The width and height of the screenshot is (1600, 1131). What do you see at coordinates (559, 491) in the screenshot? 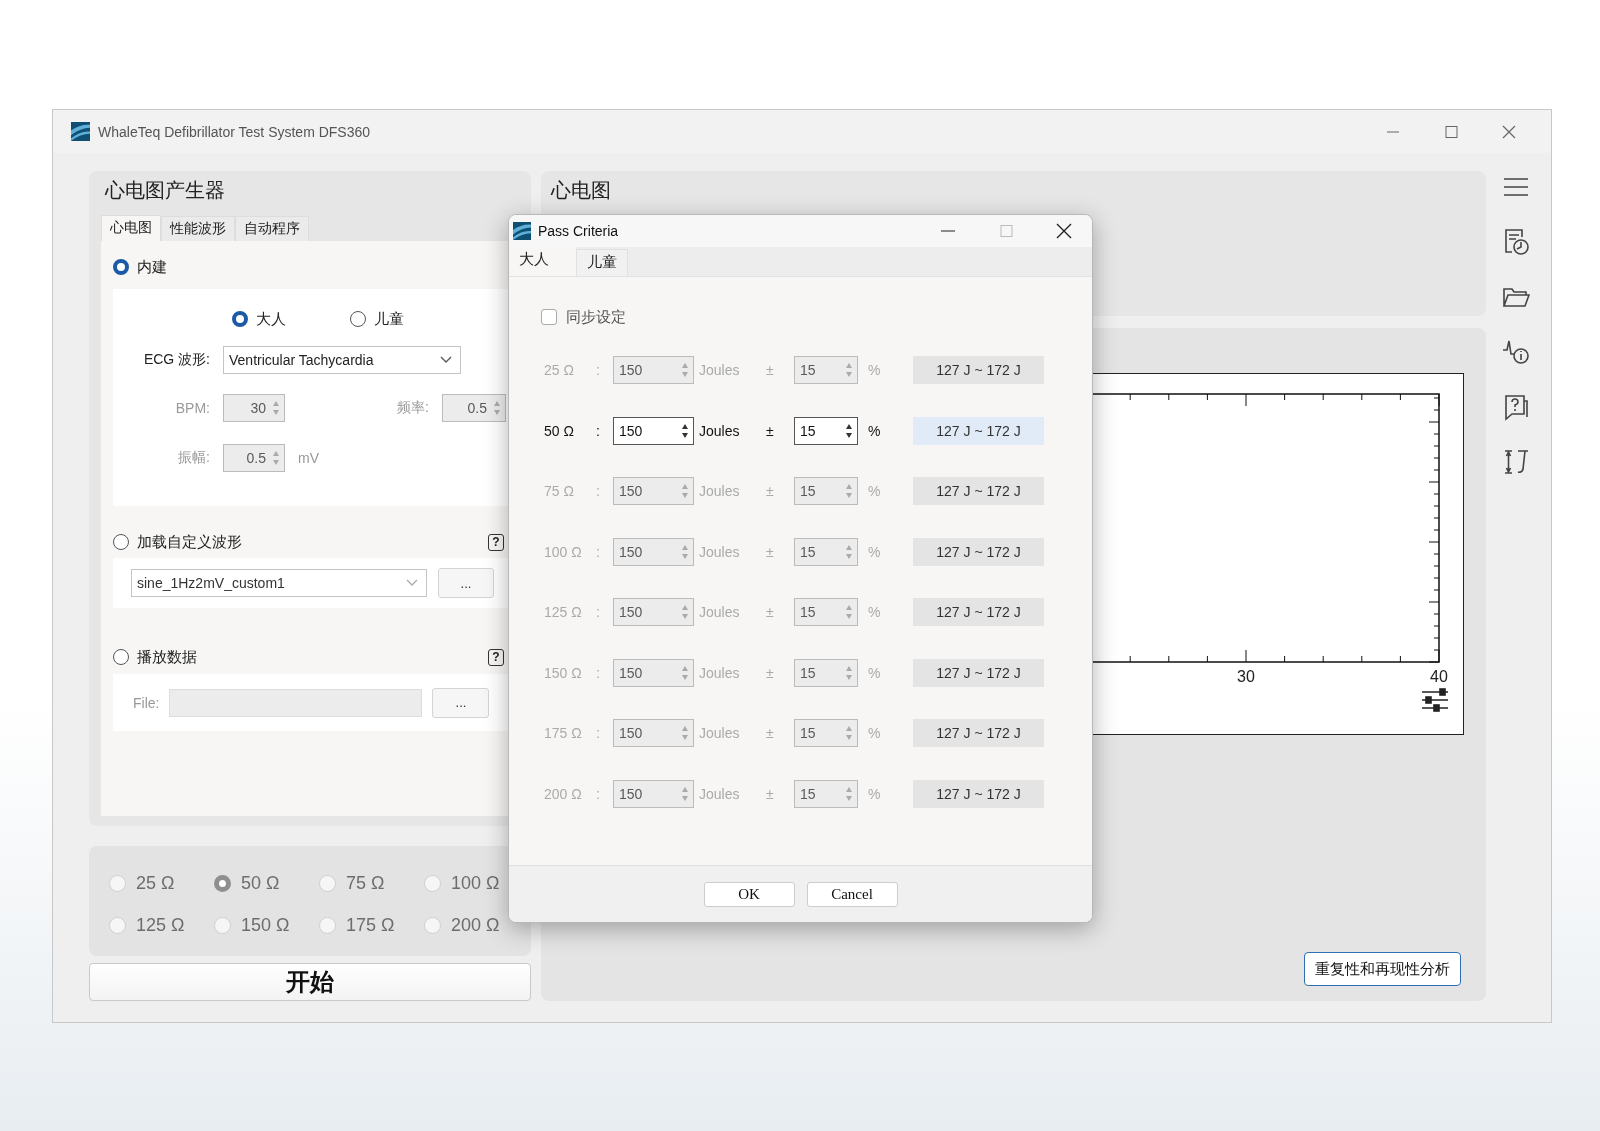
I see `load-label: 75 Ω` at bounding box center [559, 491].